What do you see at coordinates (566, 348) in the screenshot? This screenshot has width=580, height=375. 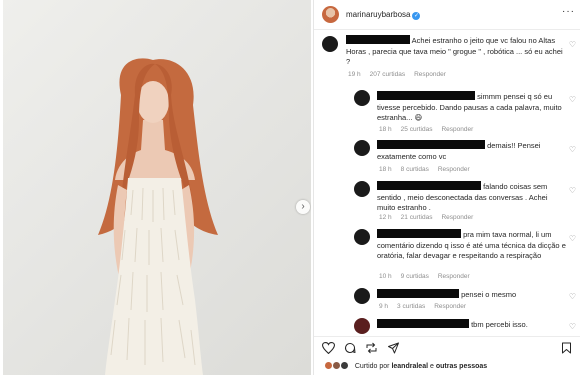 I see `bookmark-icon` at bounding box center [566, 348].